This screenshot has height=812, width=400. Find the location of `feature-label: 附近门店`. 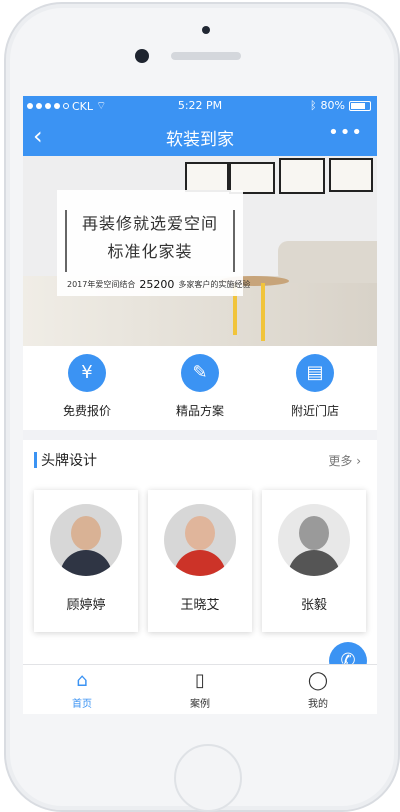

feature-label: 附近门店 is located at coordinates (314, 411).